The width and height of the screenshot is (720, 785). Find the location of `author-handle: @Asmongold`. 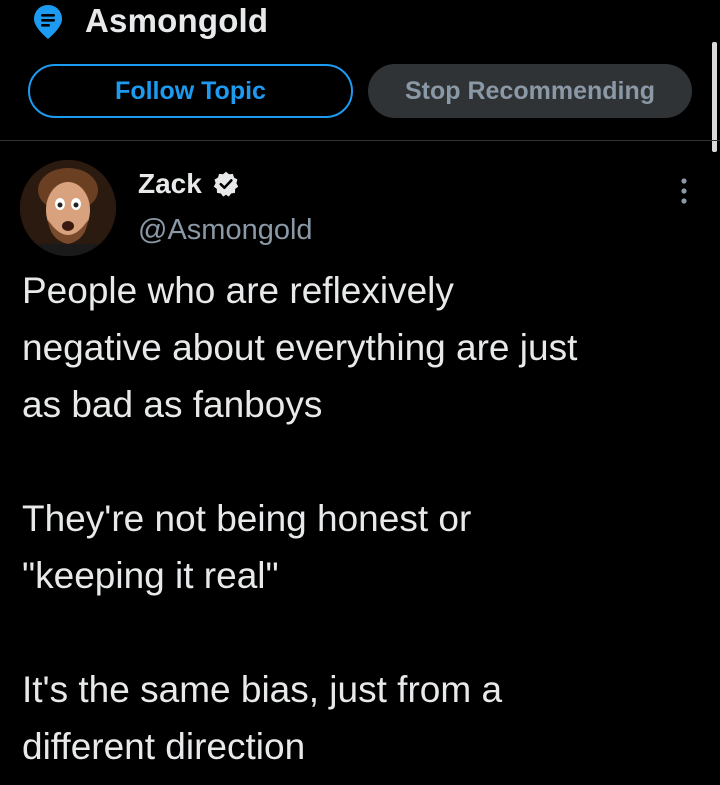

author-handle: @Asmongold is located at coordinates (225, 230).